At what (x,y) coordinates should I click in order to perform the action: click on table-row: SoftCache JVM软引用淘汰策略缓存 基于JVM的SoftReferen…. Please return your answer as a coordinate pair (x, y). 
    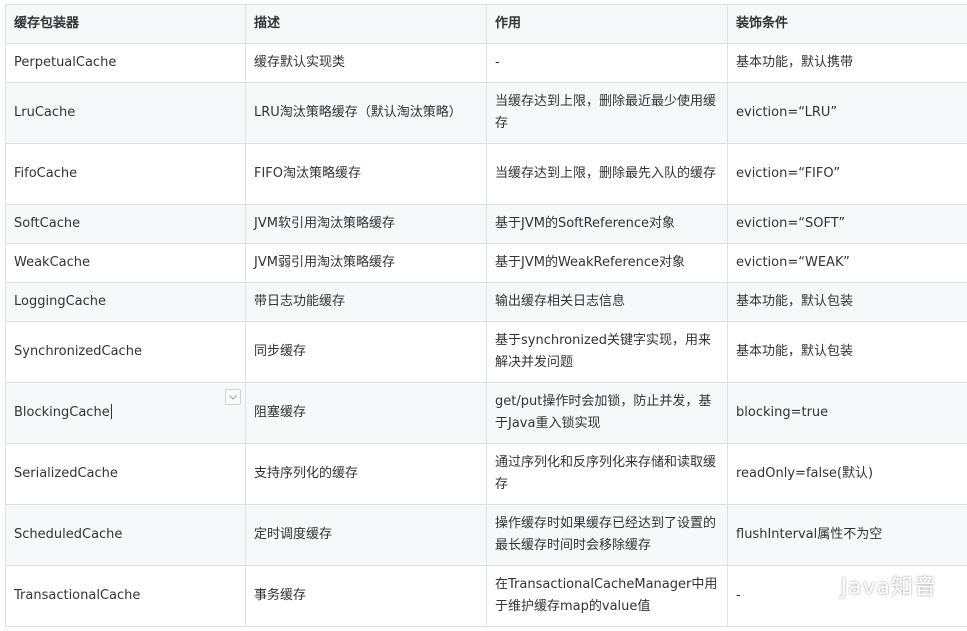
    Looking at the image, I should click on (486, 224).